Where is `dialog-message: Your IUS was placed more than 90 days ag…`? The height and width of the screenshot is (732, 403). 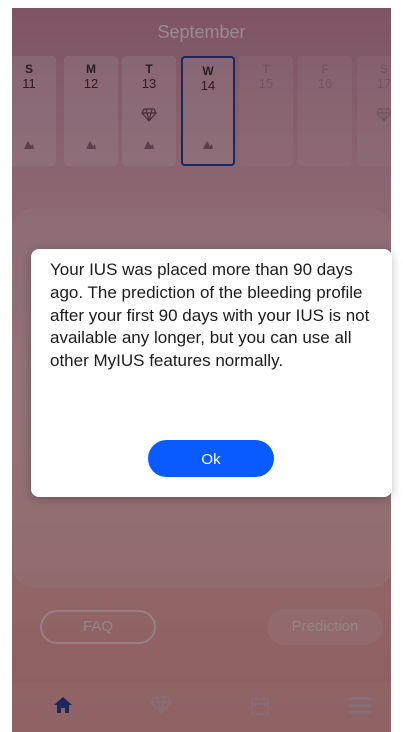
dialog-message: Your IUS was placed more than 90 days ag… is located at coordinates (210, 315).